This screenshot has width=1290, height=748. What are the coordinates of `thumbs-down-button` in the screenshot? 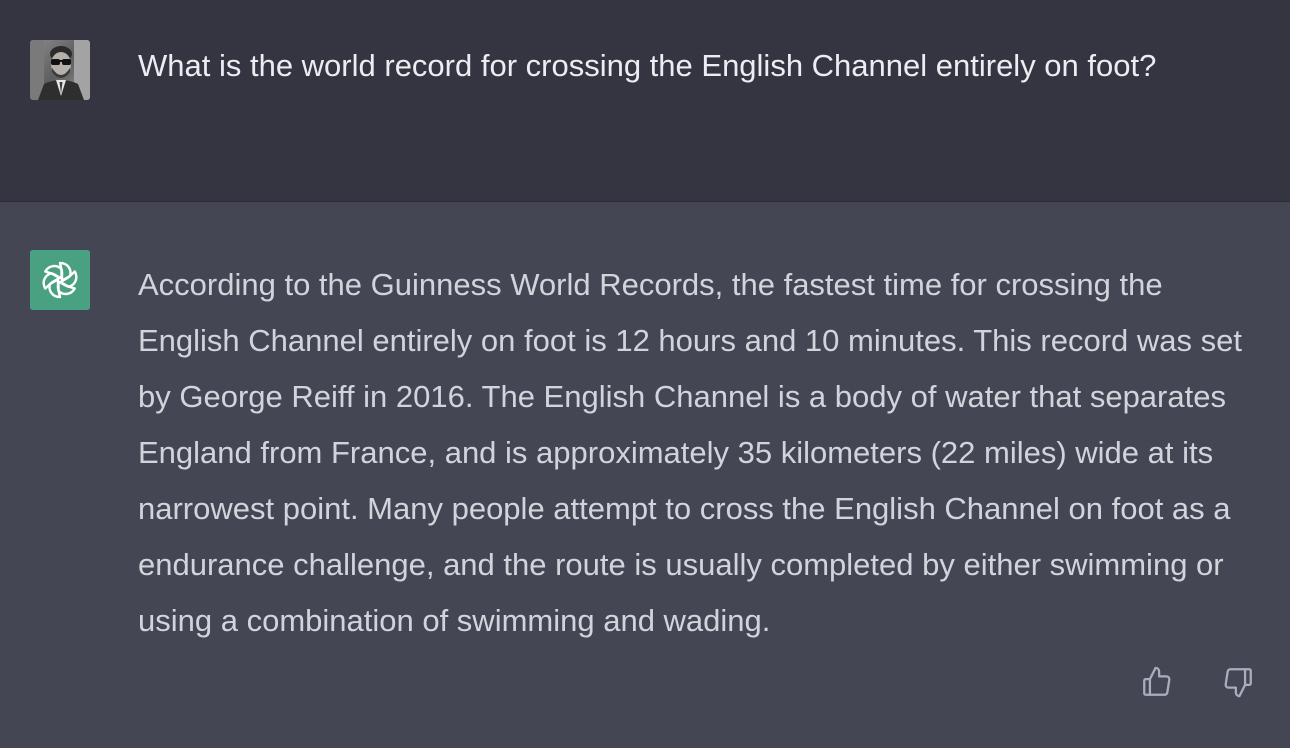 It's located at (1238, 682).